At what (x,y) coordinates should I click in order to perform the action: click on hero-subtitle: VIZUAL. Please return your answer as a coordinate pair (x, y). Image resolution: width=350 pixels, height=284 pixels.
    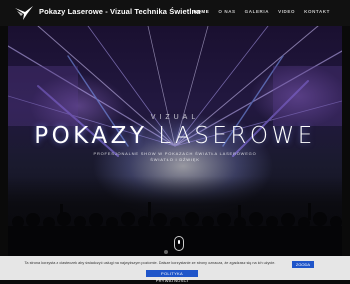
    Looking at the image, I should click on (175, 117).